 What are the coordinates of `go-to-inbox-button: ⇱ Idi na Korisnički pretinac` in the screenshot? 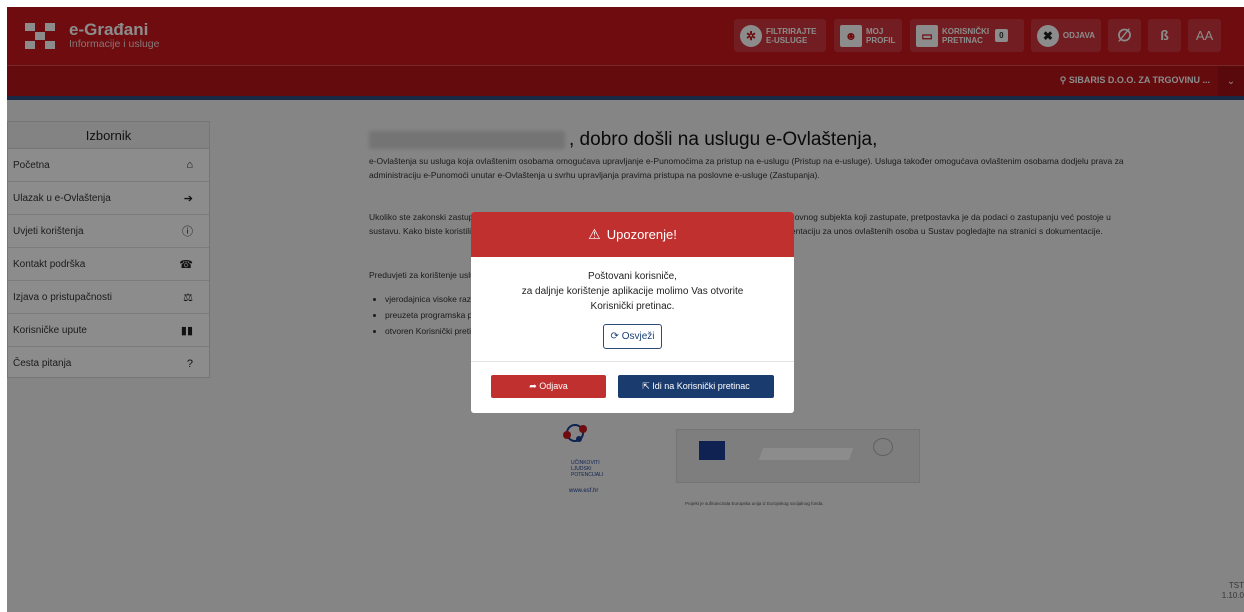 It's located at (696, 386).